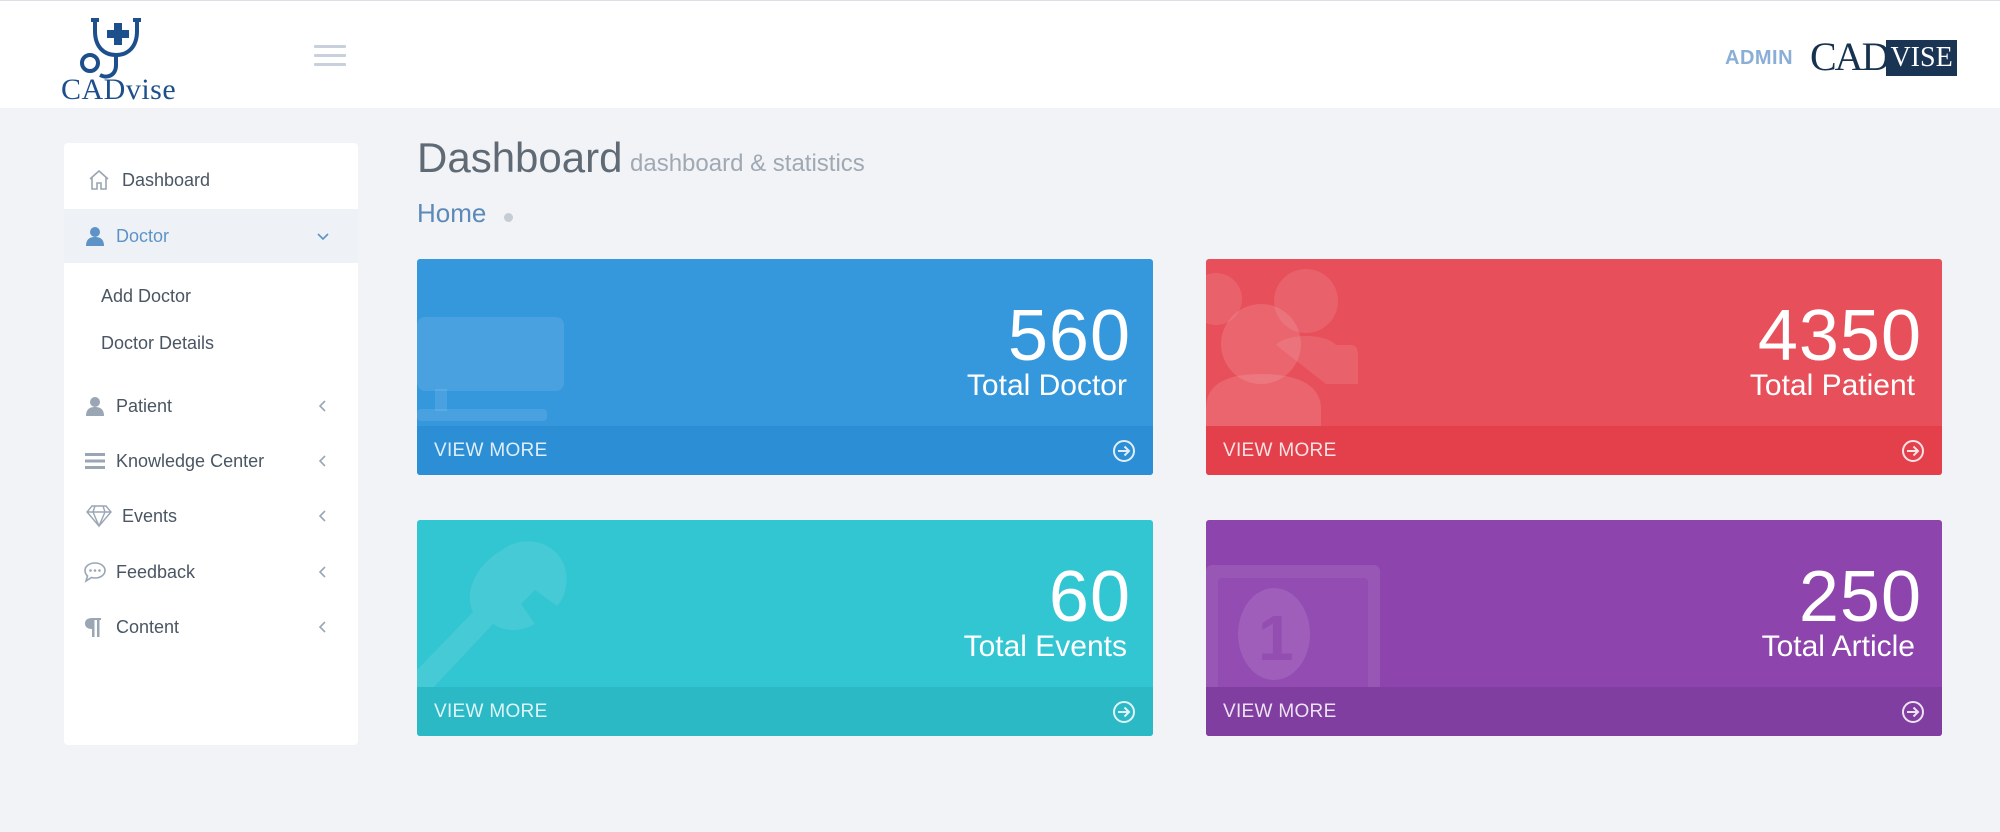 Image resolution: width=2000 pixels, height=832 pixels. Describe the element at coordinates (144, 405) in the screenshot. I see `sidebar-item-label: Patient` at that location.